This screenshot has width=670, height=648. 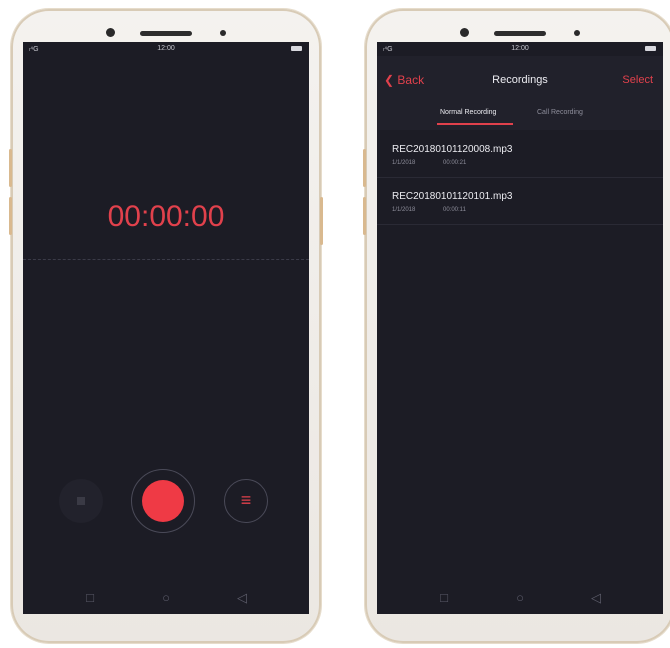 I want to click on list-item: REC20180101120101.mp3 1/1/2018 00:00:11, so click(x=520, y=214).